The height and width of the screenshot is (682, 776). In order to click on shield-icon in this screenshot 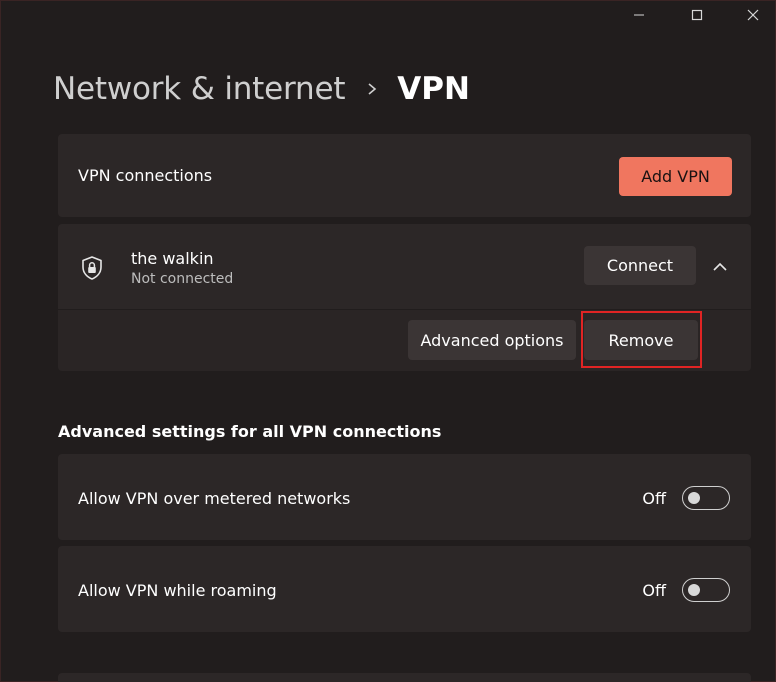, I will do `click(92, 270)`.